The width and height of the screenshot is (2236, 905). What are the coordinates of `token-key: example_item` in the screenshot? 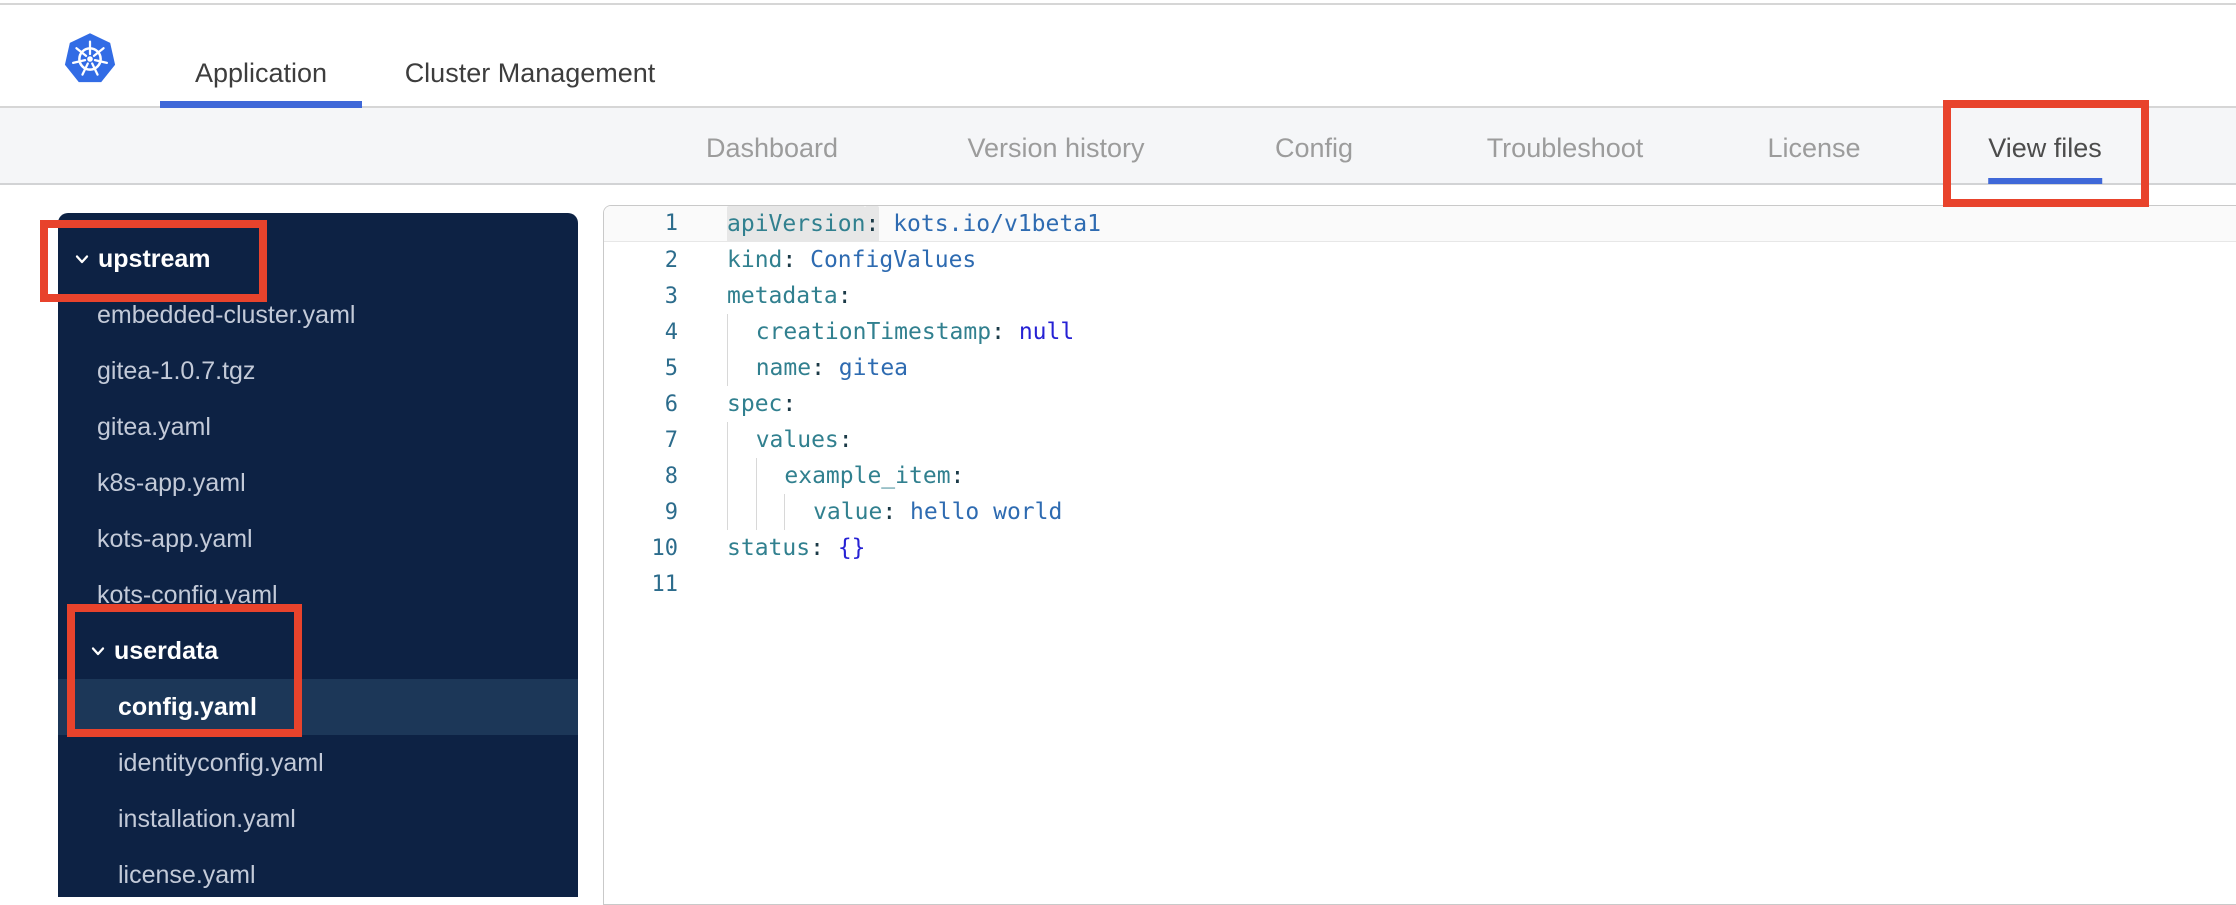 It's located at (867, 476).